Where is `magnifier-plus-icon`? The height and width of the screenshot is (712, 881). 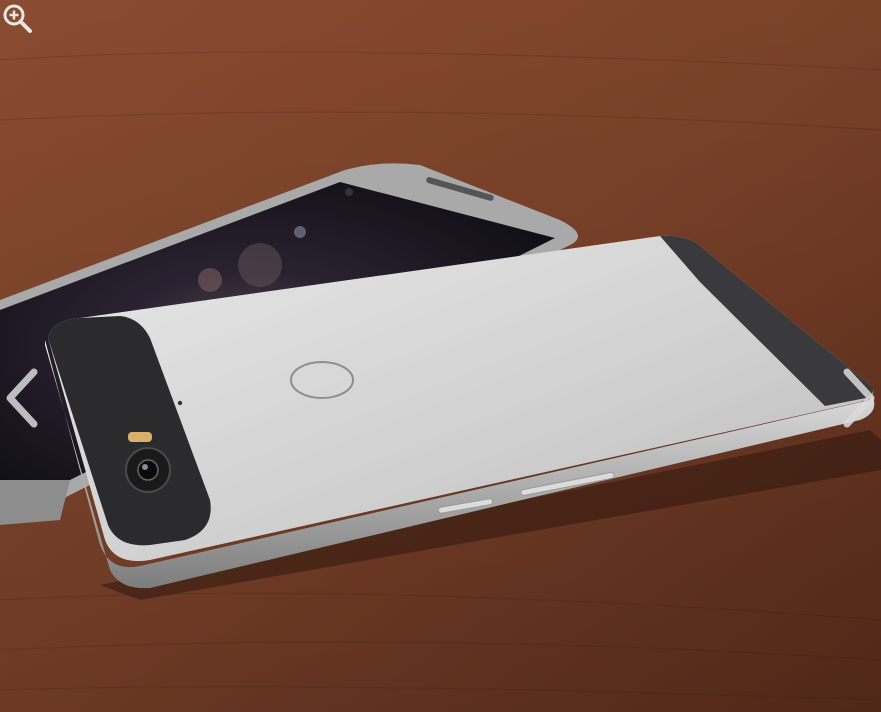
magnifier-plus-icon is located at coordinates (17, 18).